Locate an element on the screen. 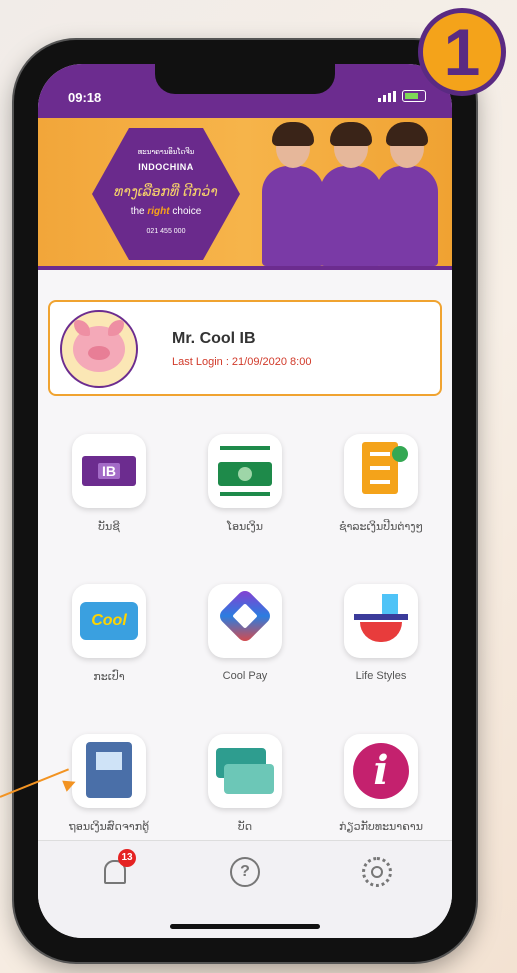 This screenshot has height=973, width=517. question-mark-icon: ? is located at coordinates (245, 872).